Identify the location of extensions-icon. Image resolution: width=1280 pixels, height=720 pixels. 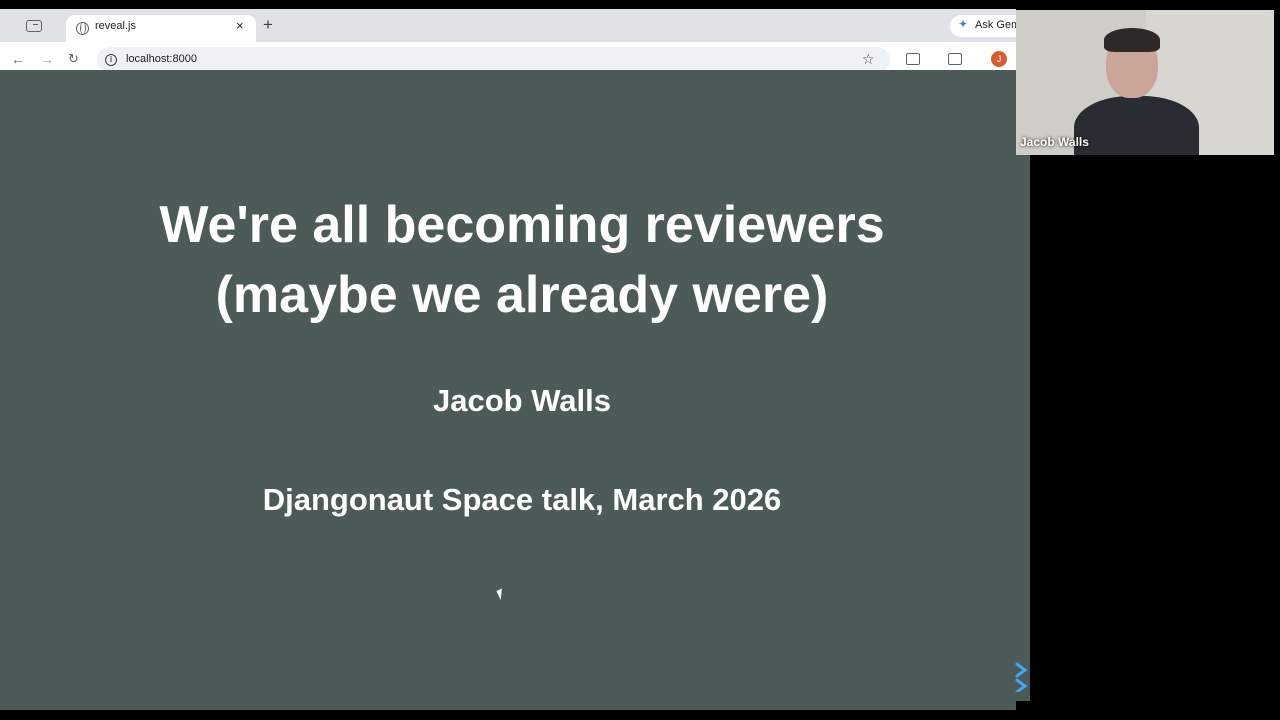
(913, 59).